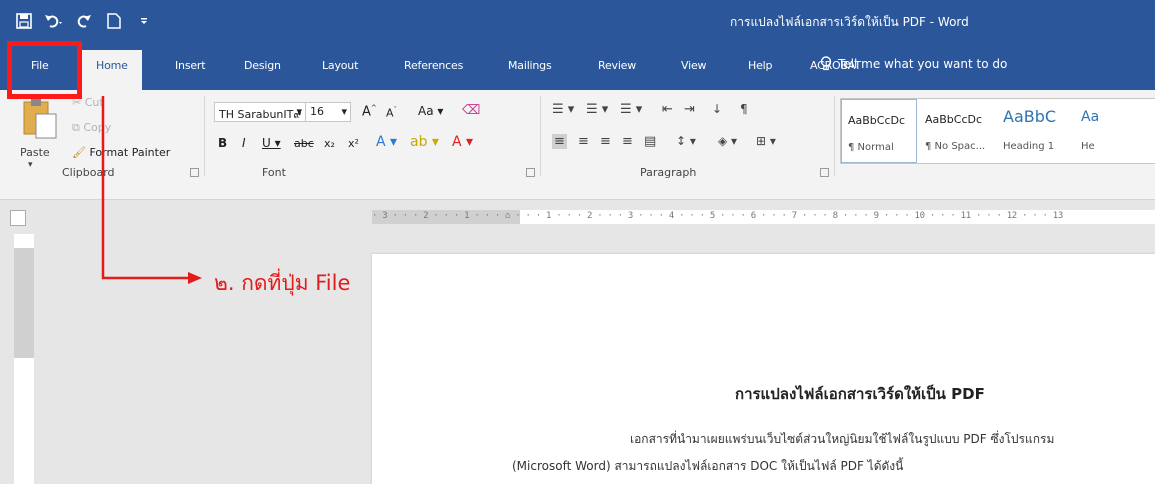 Image resolution: width=1155 pixels, height=484 pixels. What do you see at coordinates (282, 283) in the screenshot?
I see `step-instruction: ๒. กดที่ปุ่ม File` at bounding box center [282, 283].